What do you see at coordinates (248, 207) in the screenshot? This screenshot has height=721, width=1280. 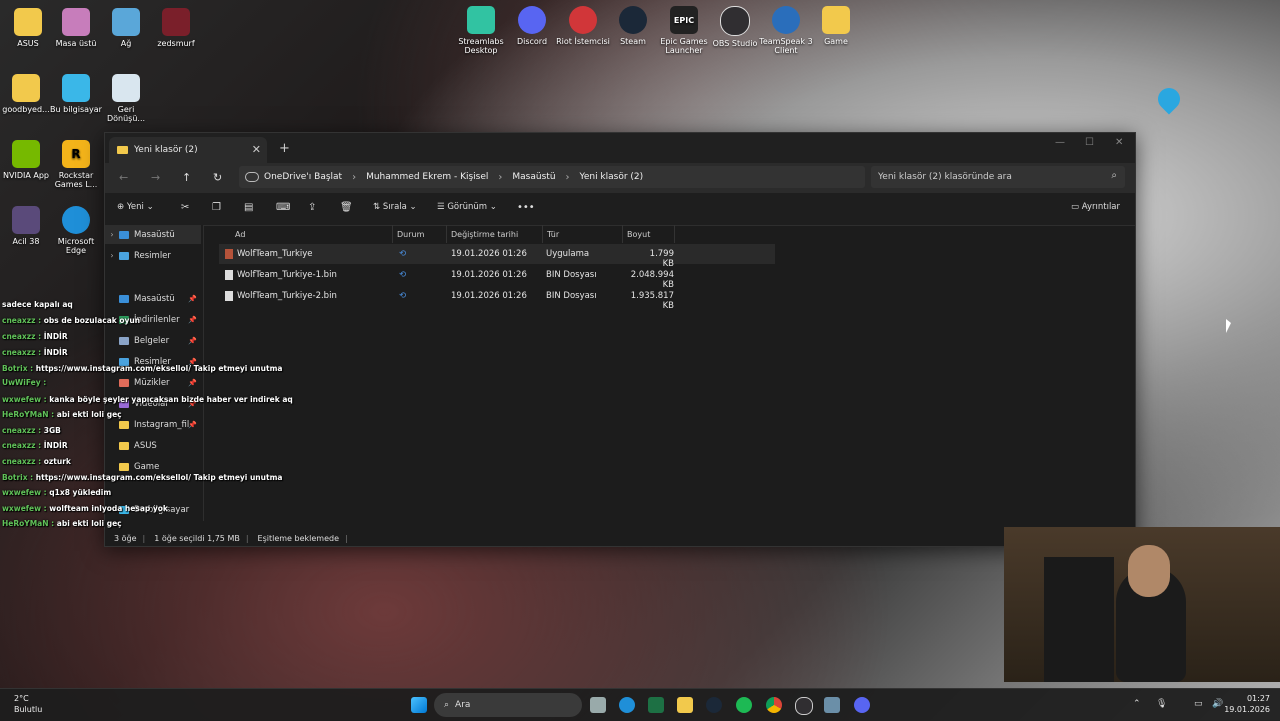 I see `paste-icon: ▤` at bounding box center [248, 207].